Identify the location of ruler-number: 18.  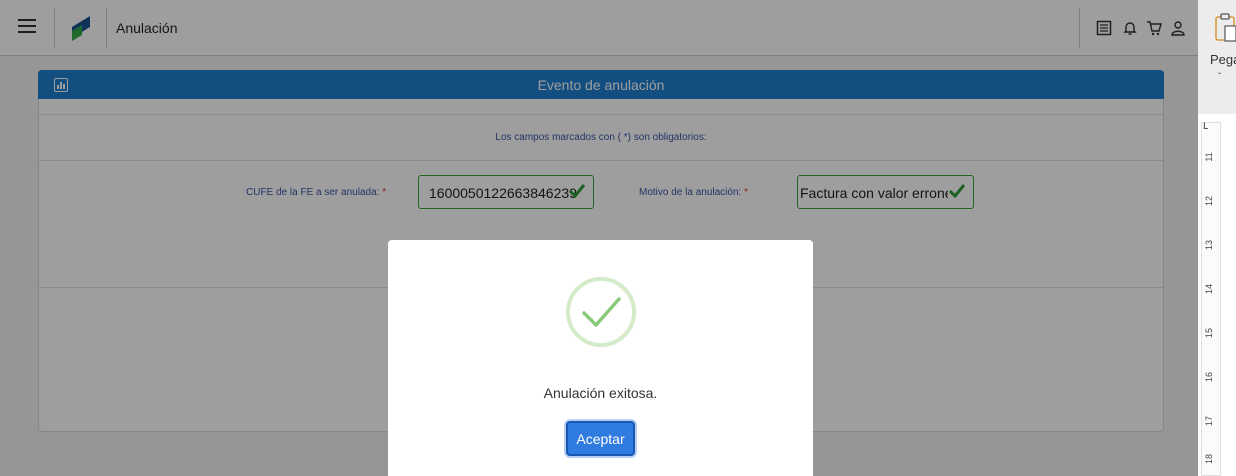
(1209, 459).